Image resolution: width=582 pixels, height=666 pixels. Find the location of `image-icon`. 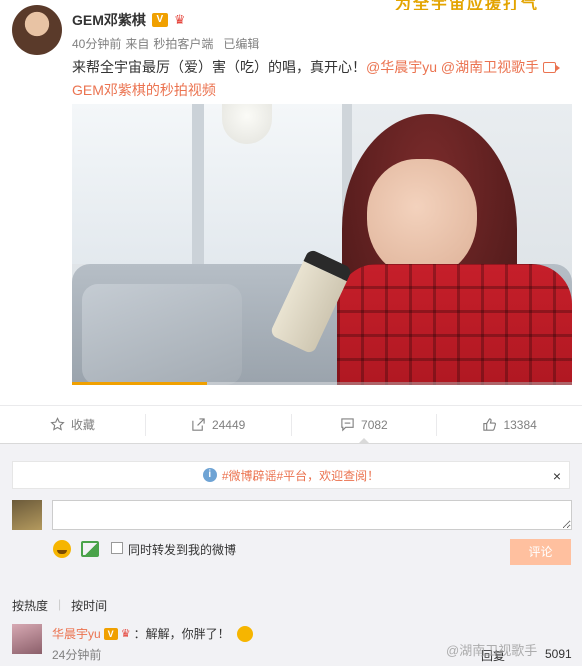

image-icon is located at coordinates (90, 549).